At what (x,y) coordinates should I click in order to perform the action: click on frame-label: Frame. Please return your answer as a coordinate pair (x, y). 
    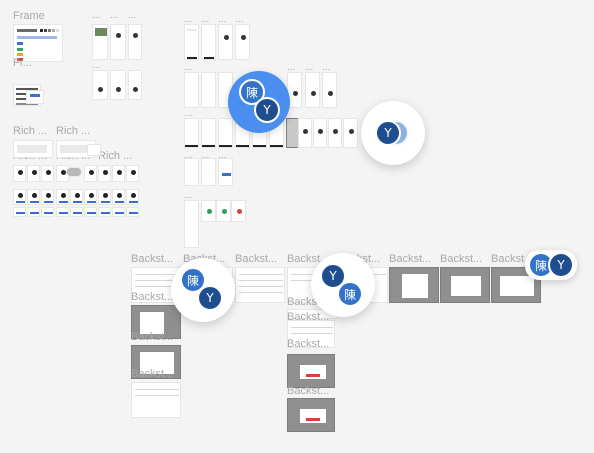
    Looking at the image, I should click on (29, 16).